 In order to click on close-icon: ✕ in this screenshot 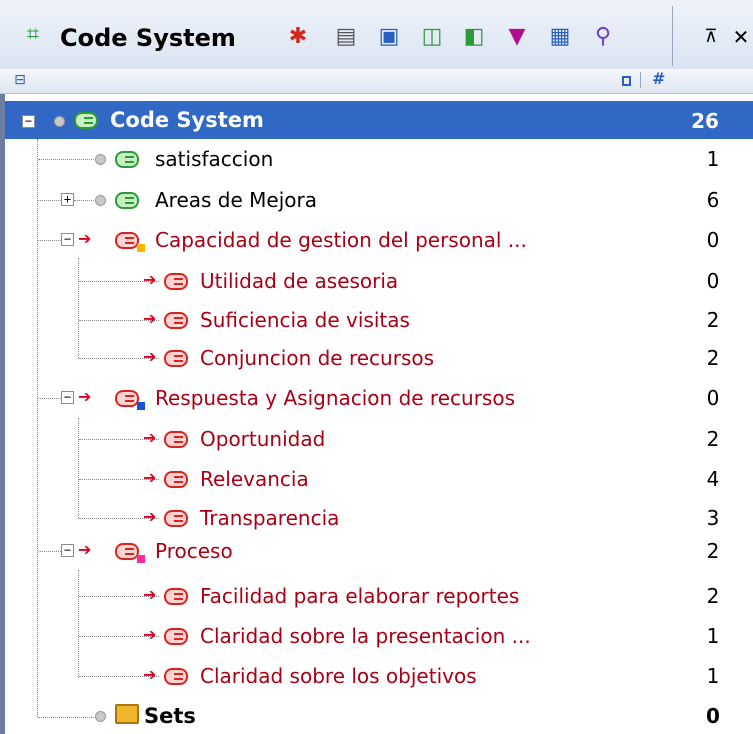, I will do `click(739, 37)`.